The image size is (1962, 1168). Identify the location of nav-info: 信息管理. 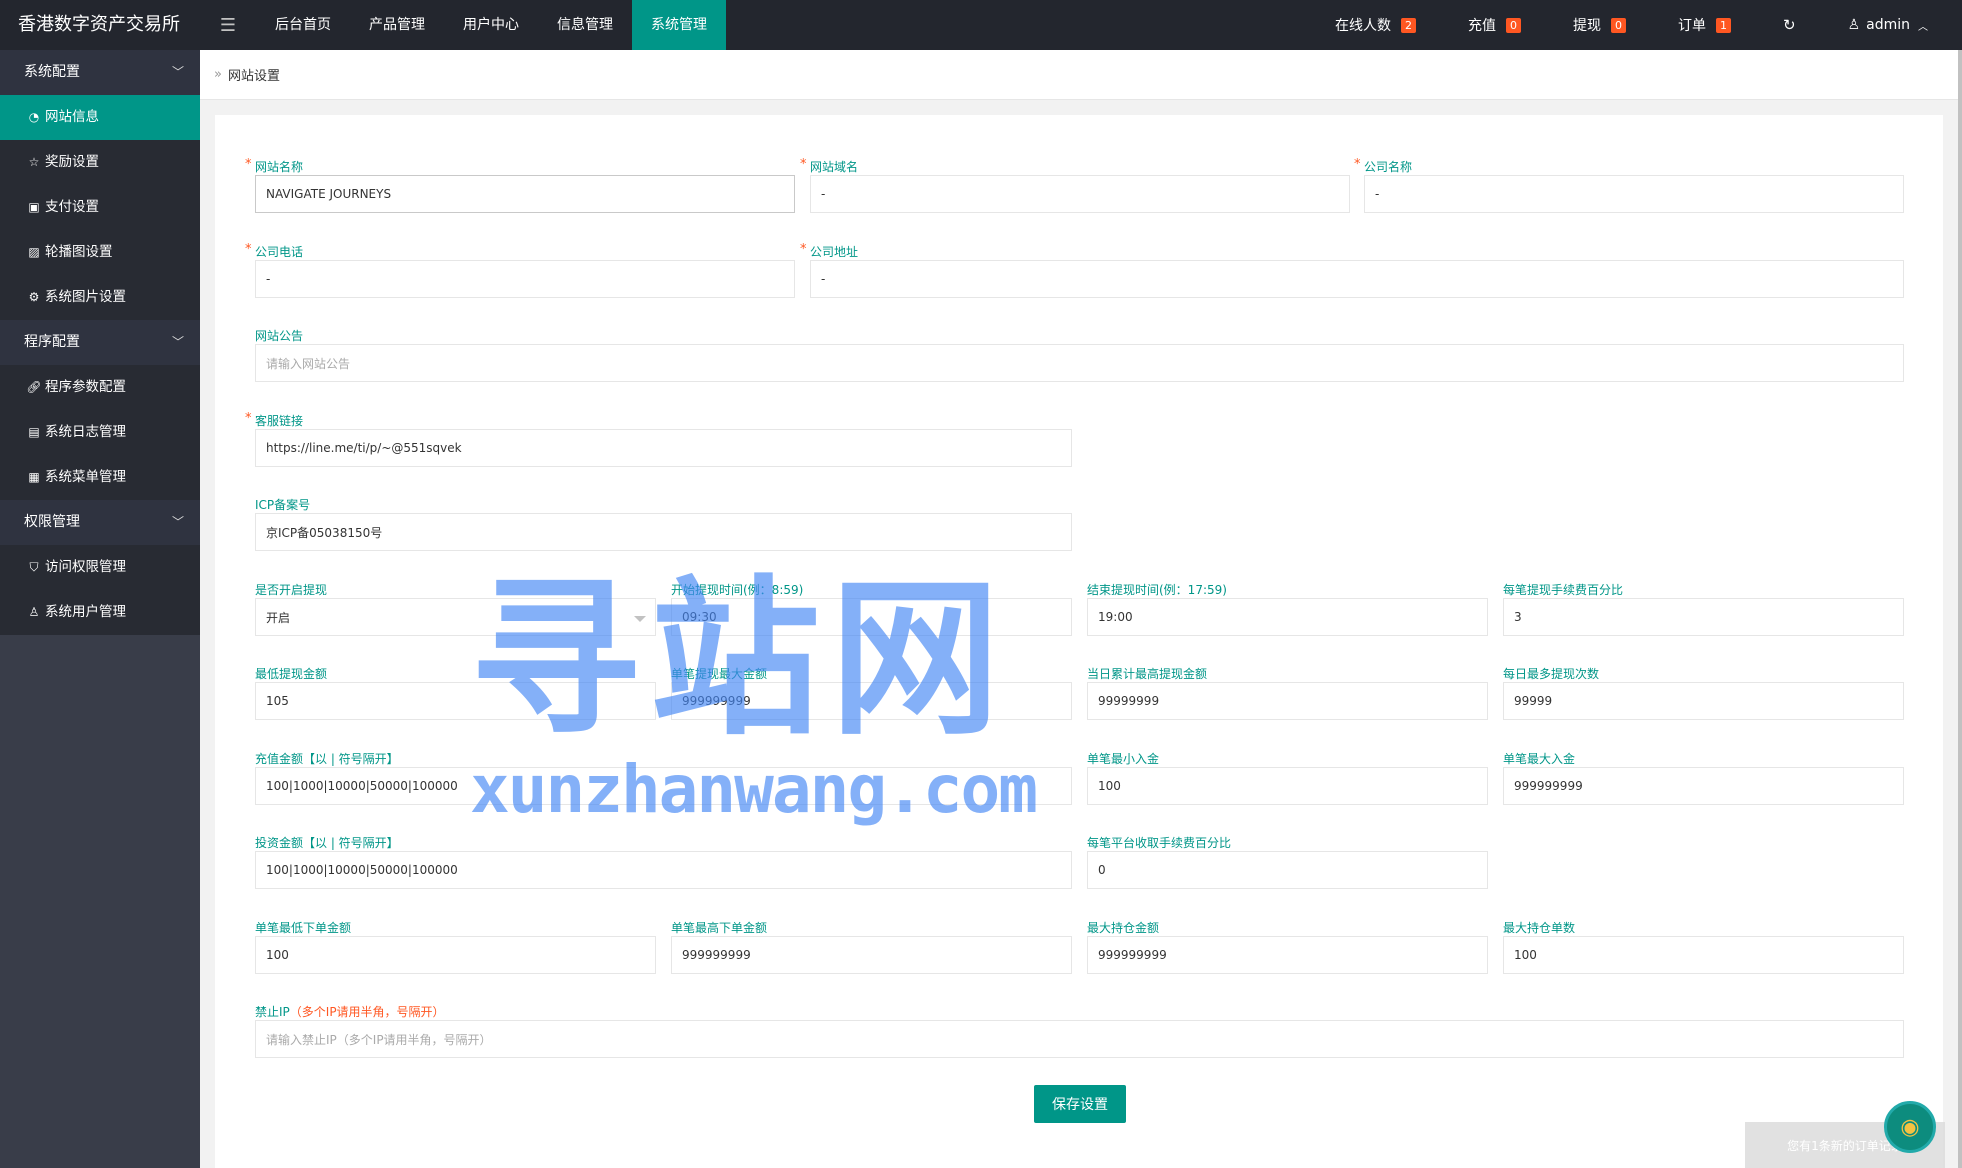
(585, 25).